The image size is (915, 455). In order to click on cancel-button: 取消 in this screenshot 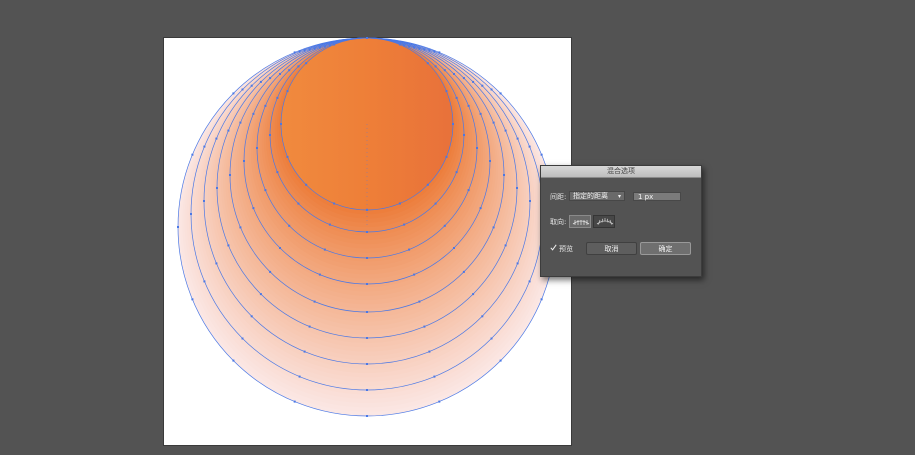, I will do `click(611, 248)`.